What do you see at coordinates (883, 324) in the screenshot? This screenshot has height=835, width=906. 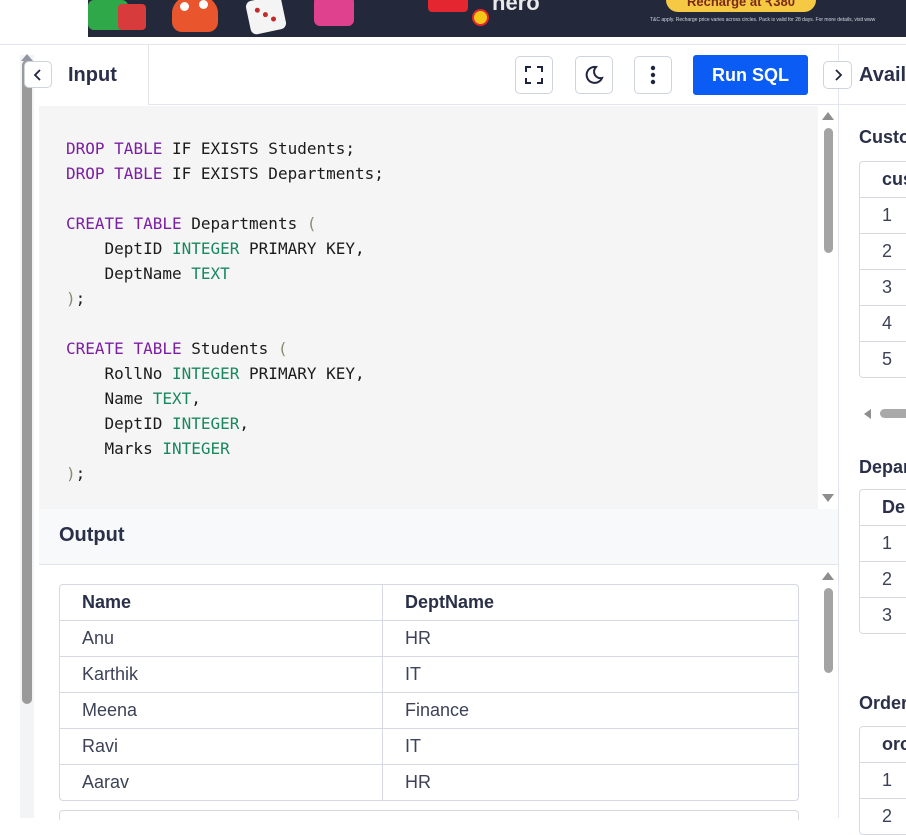 I see `table-cell: 4` at bounding box center [883, 324].